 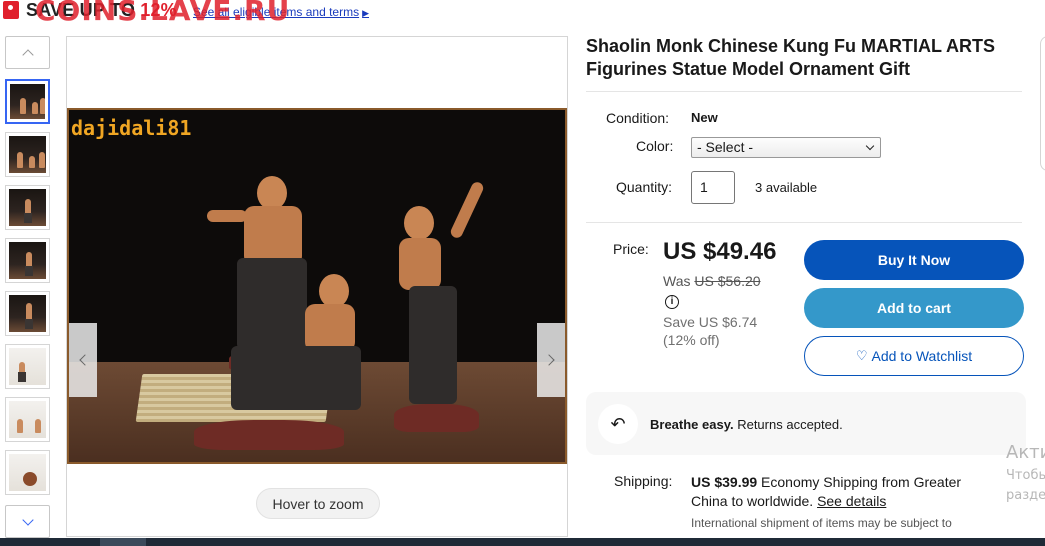 I want to click on price-label: Price:, so click(x=631, y=249).